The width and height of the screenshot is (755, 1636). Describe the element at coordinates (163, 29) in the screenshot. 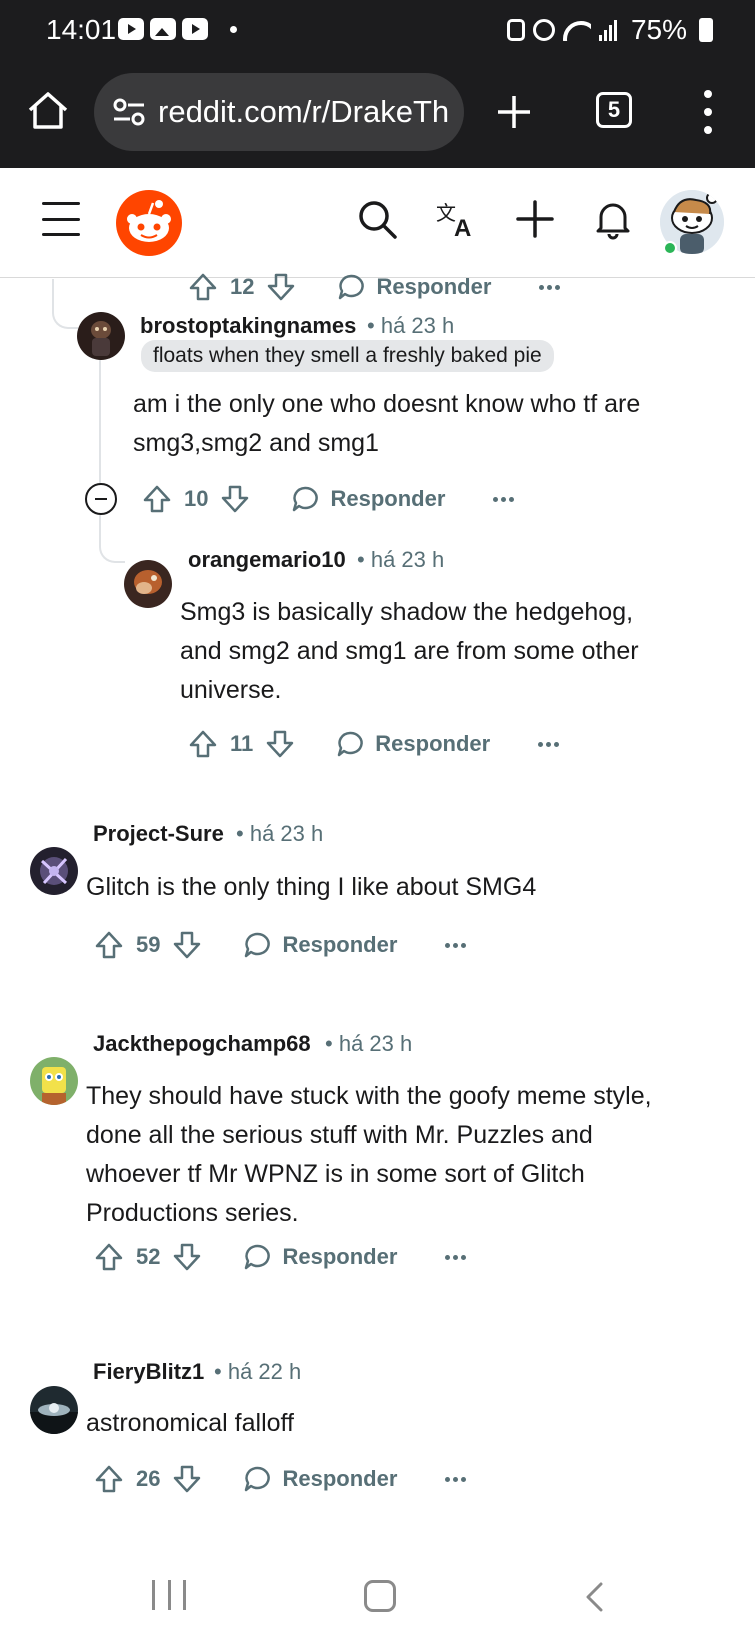

I see `gallery-icon` at that location.